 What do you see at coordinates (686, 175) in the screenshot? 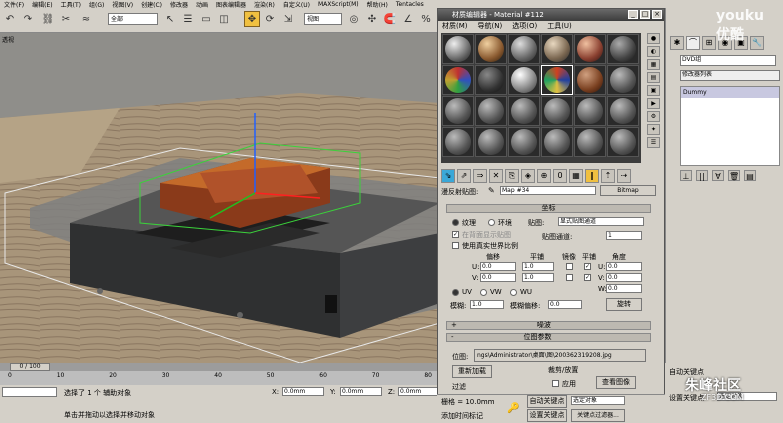
I see `pin-stack-icon: ⊥` at bounding box center [686, 175].